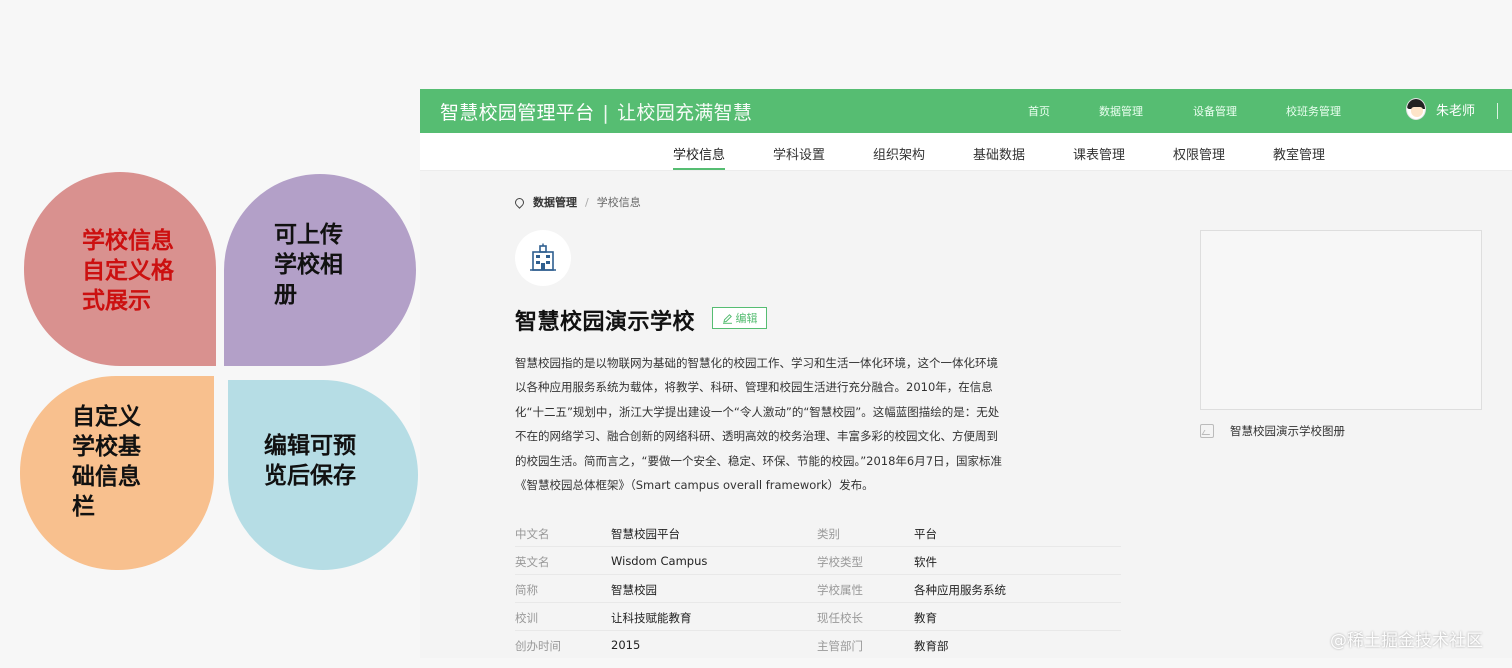  Describe the element at coordinates (555, 202) in the screenshot. I see `breadcrumb-level1: 数据管理` at that location.